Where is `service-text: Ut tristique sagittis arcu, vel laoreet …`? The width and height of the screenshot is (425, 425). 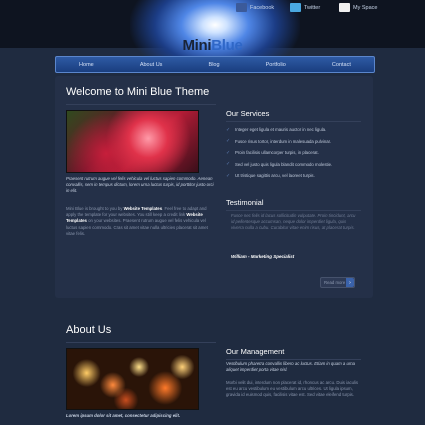
service-text: Ut tristique sagittis arcu, vel laoreet … is located at coordinates (275, 176).